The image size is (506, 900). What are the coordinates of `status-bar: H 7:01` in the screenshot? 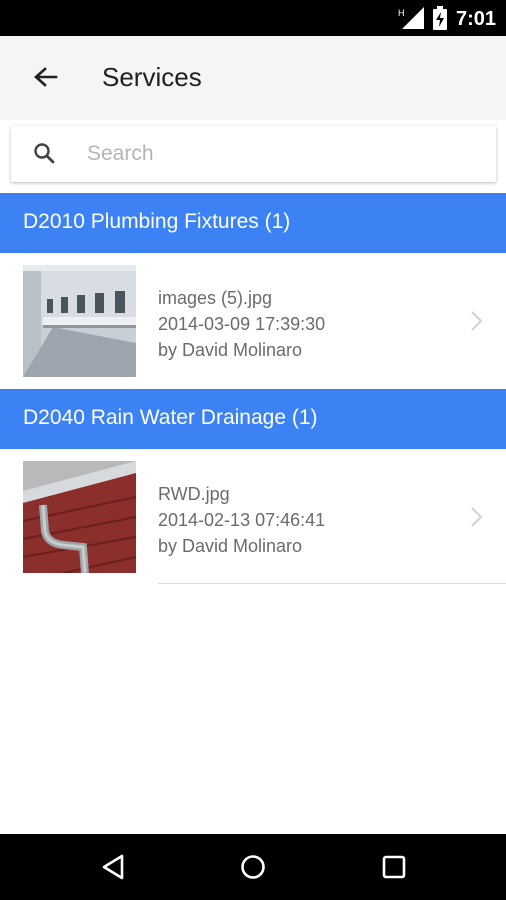 It's located at (253, 18).